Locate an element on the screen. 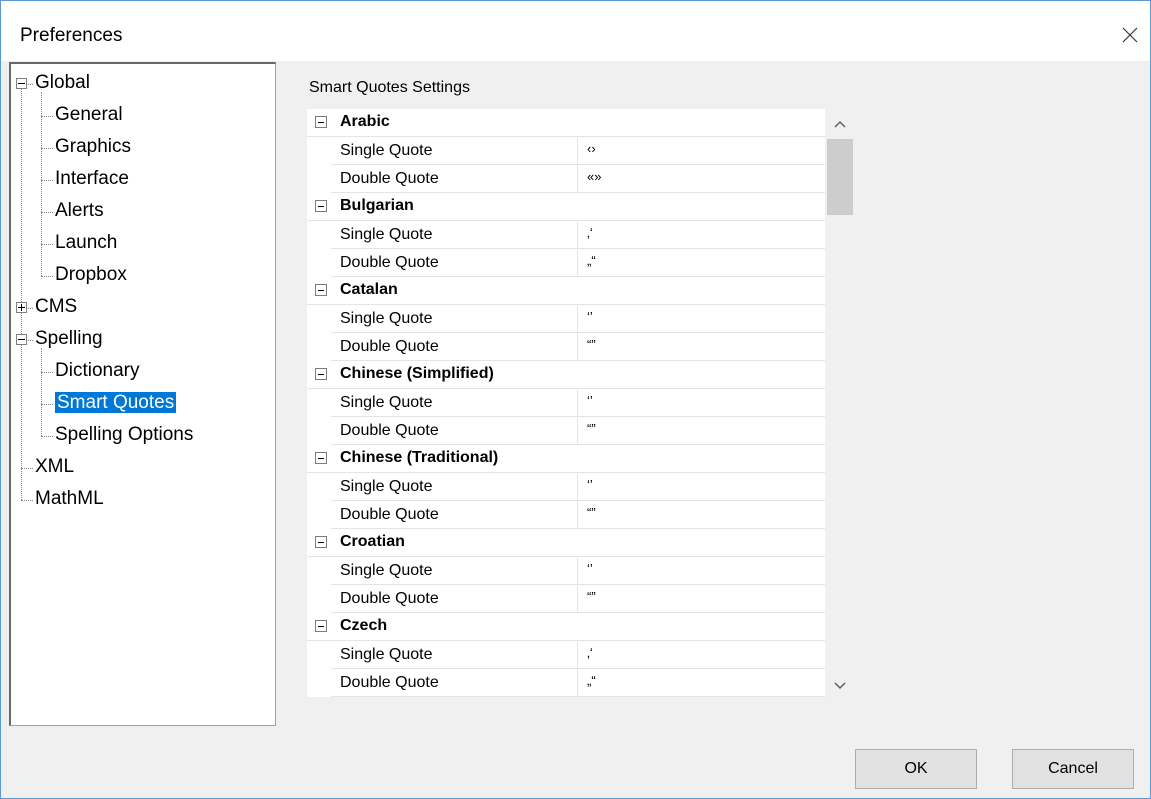 This screenshot has height=799, width=1151. category-row: Croatian is located at coordinates (566, 543).